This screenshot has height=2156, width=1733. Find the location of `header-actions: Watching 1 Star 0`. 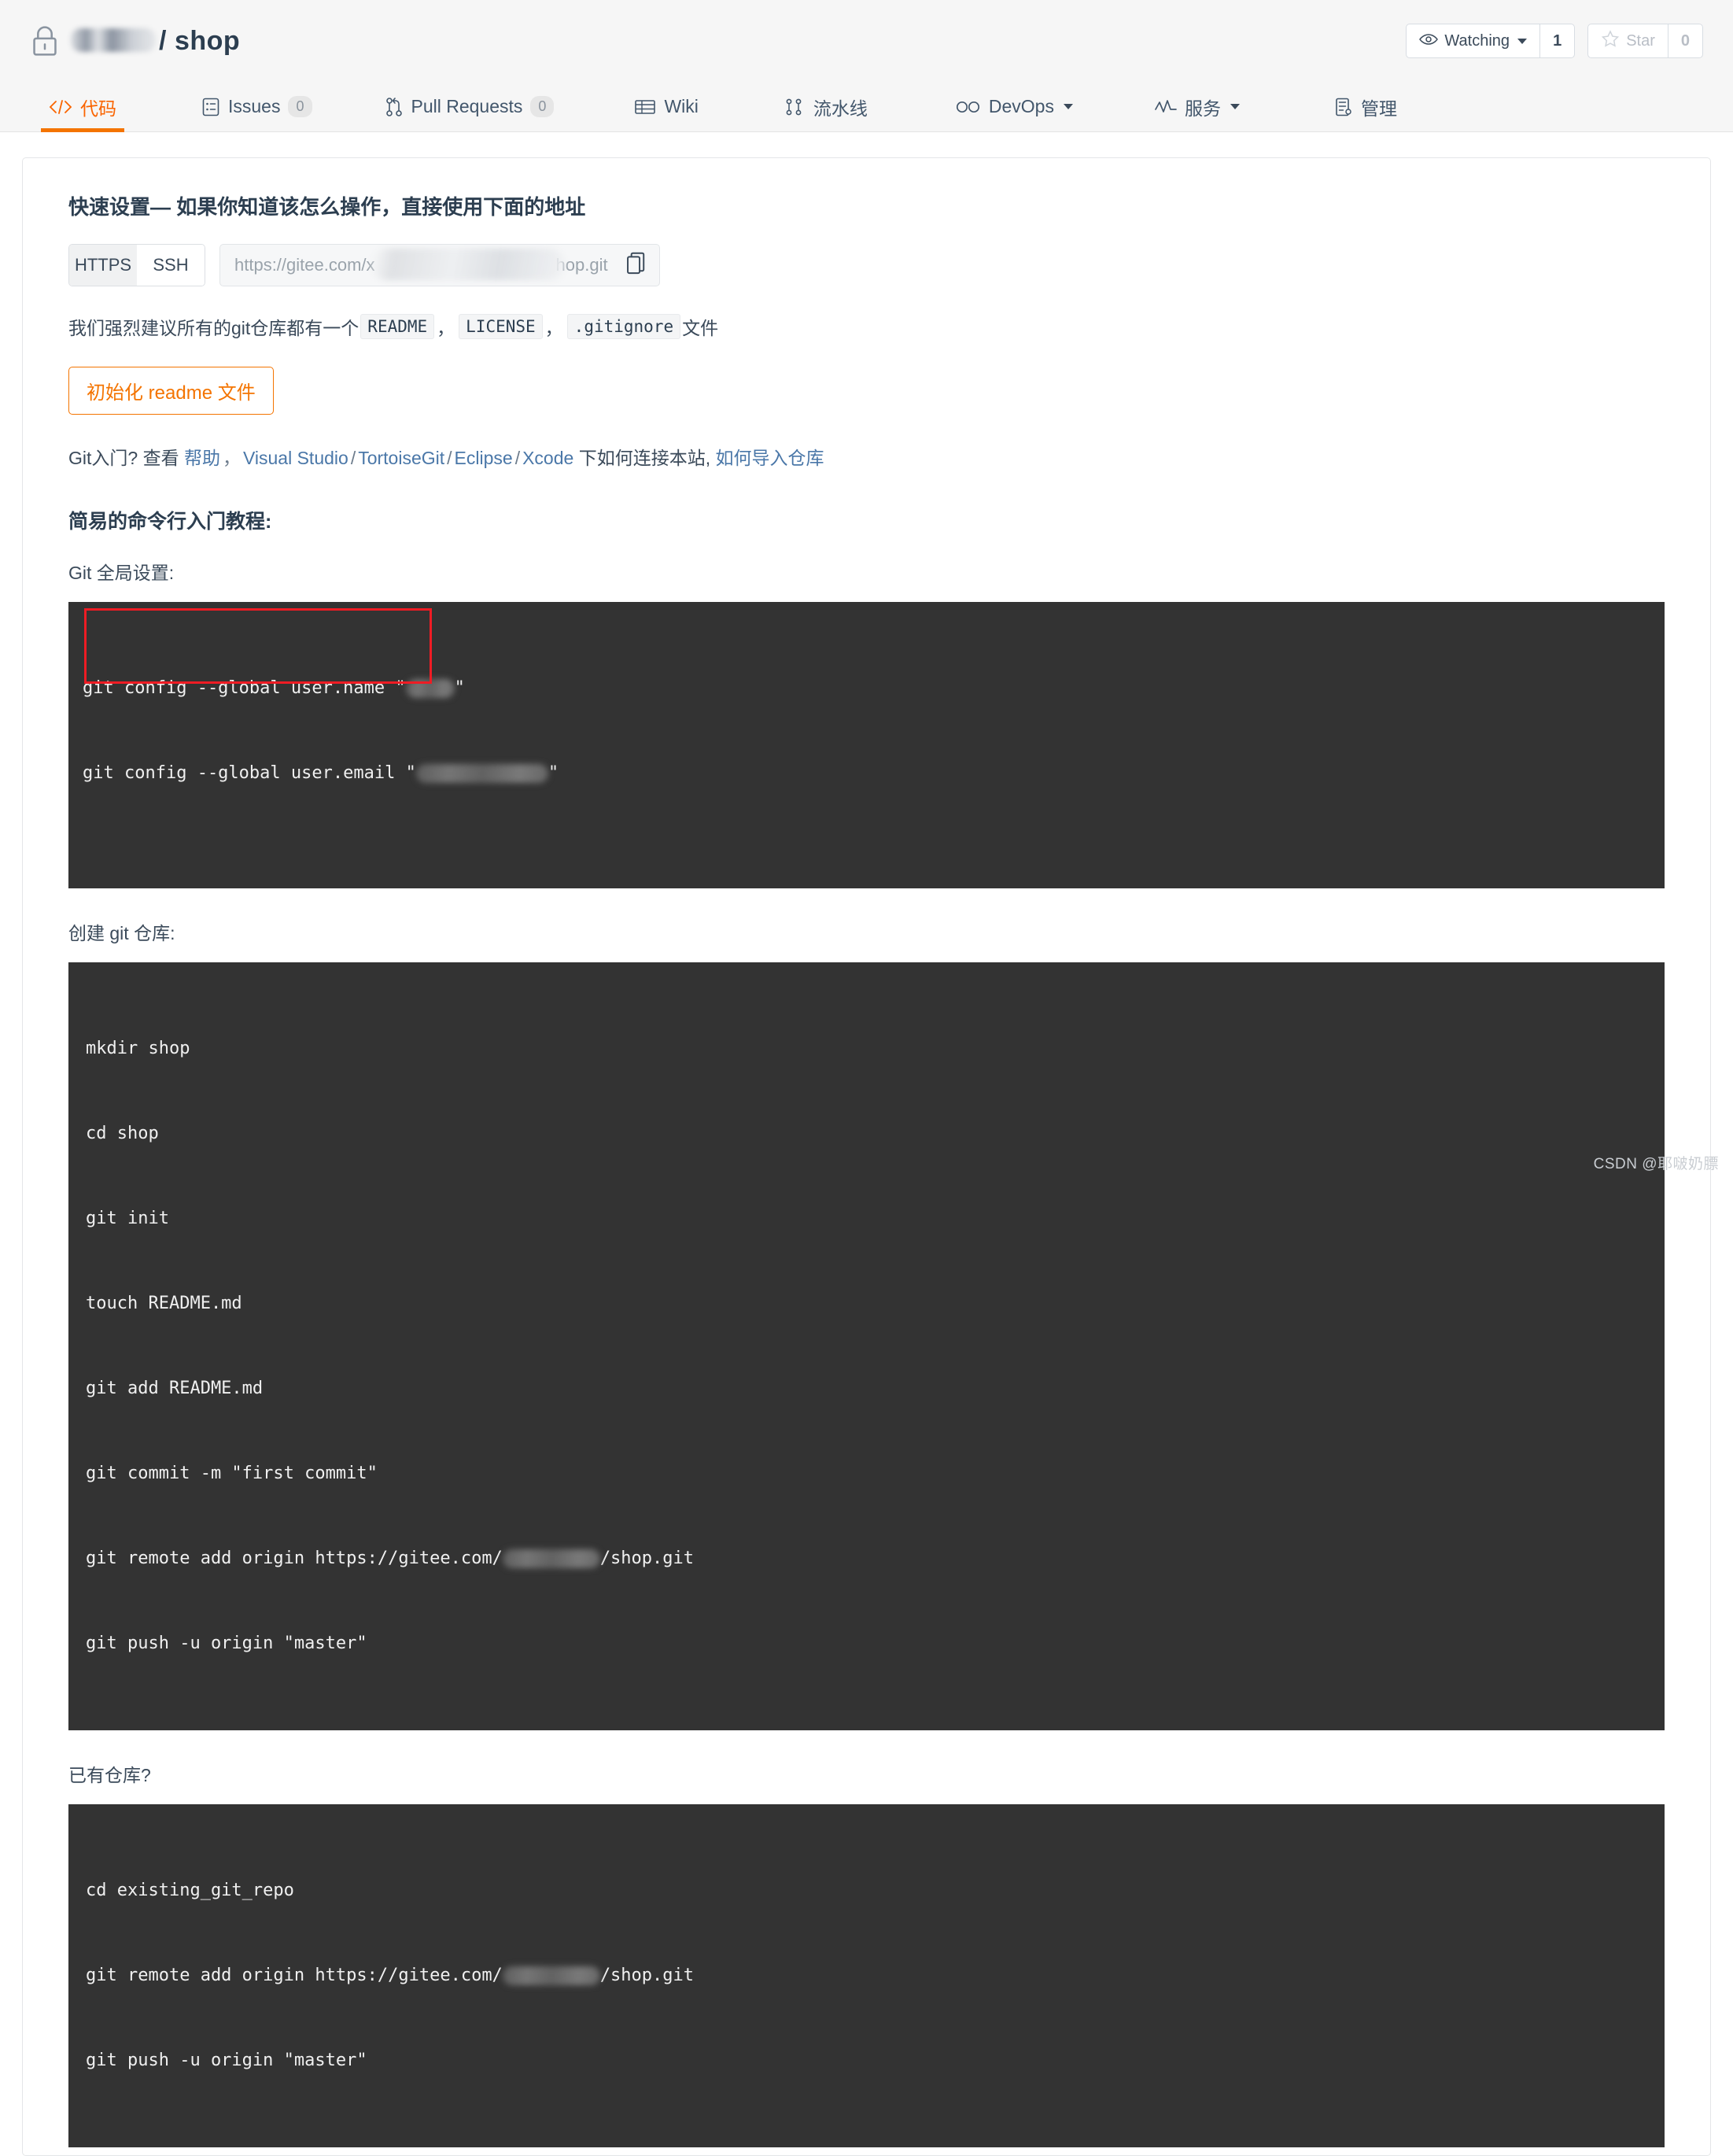

header-actions: Watching 1 Star 0 is located at coordinates (1554, 41).